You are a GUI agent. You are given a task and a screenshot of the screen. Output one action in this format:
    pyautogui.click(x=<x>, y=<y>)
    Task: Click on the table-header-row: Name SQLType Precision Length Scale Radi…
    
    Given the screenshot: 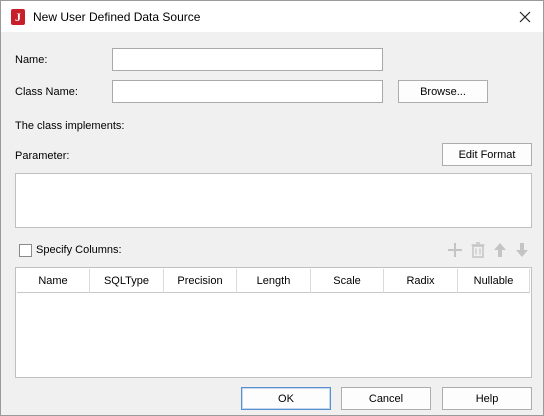 What is the action you would take?
    pyautogui.click(x=273, y=281)
    